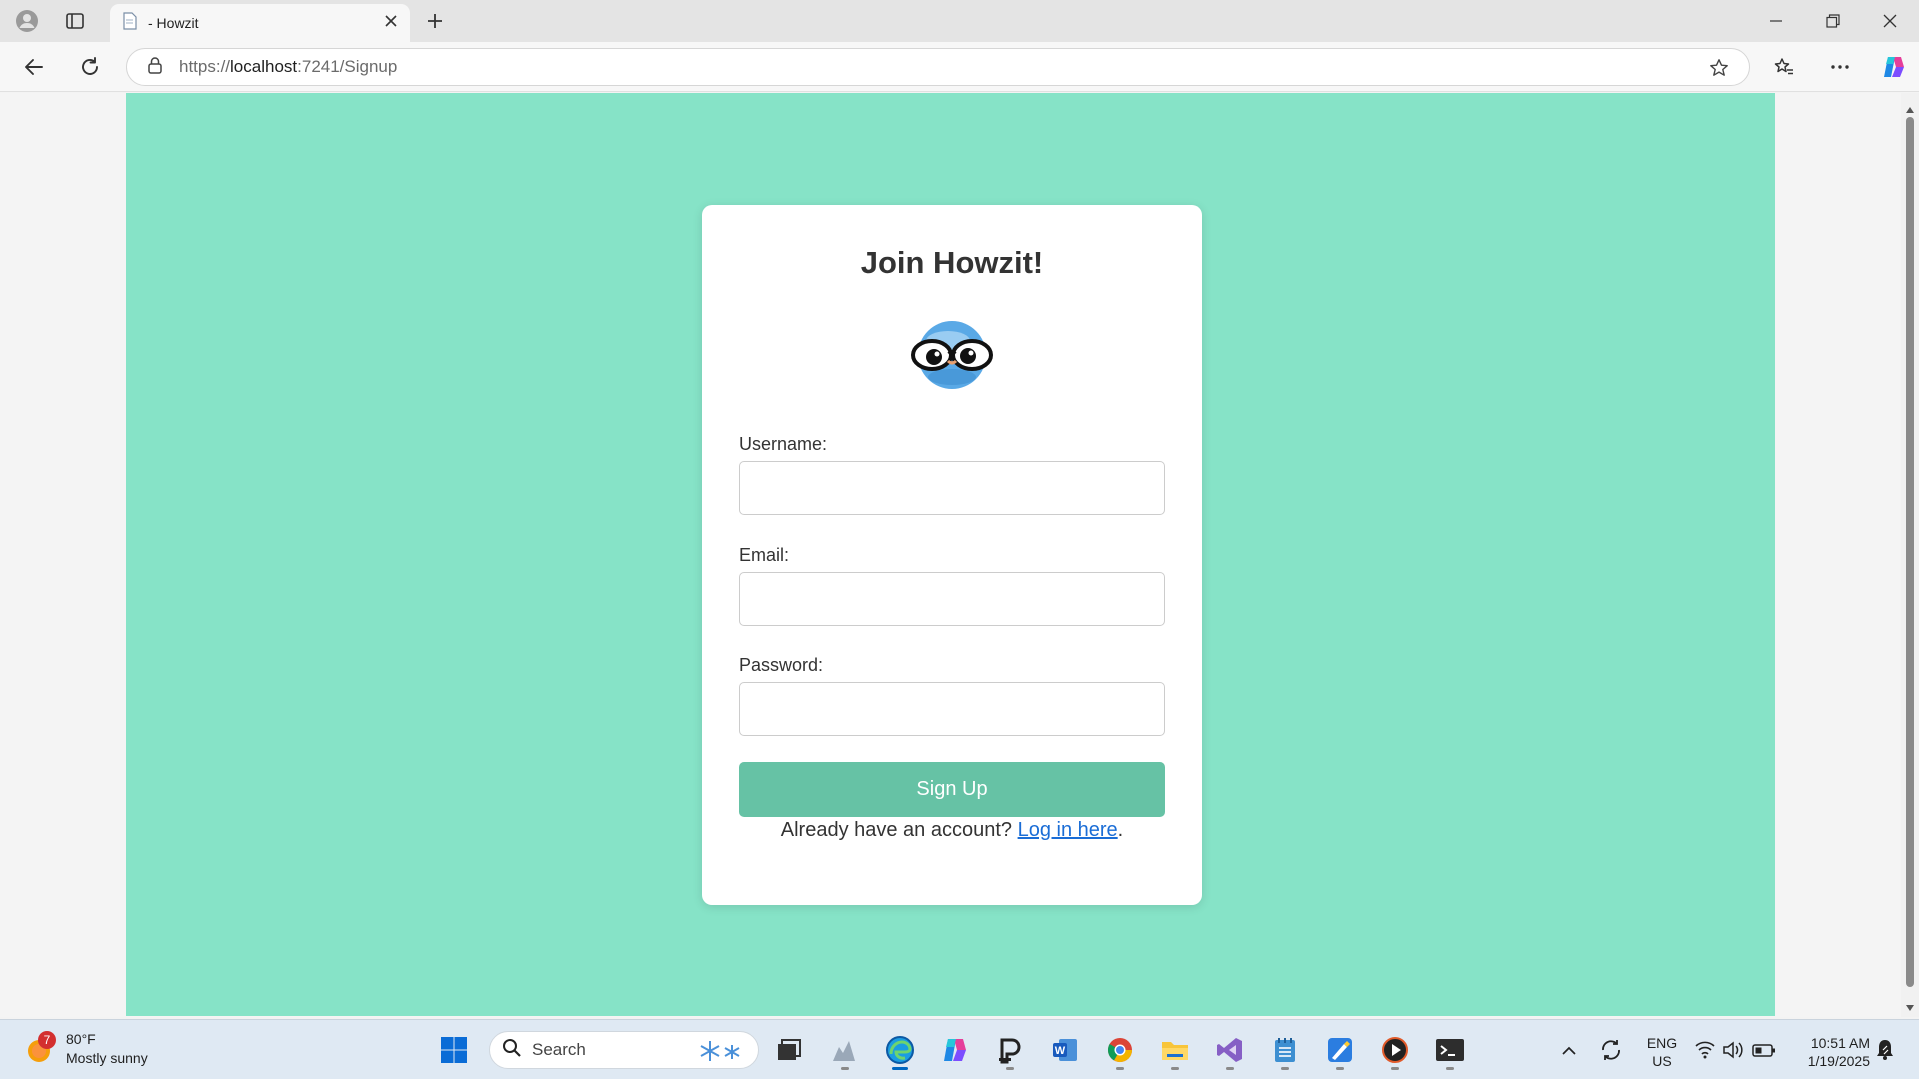 This screenshot has width=1919, height=1079. I want to click on login-prompt: Already have an account? Log in here., so click(952, 830).